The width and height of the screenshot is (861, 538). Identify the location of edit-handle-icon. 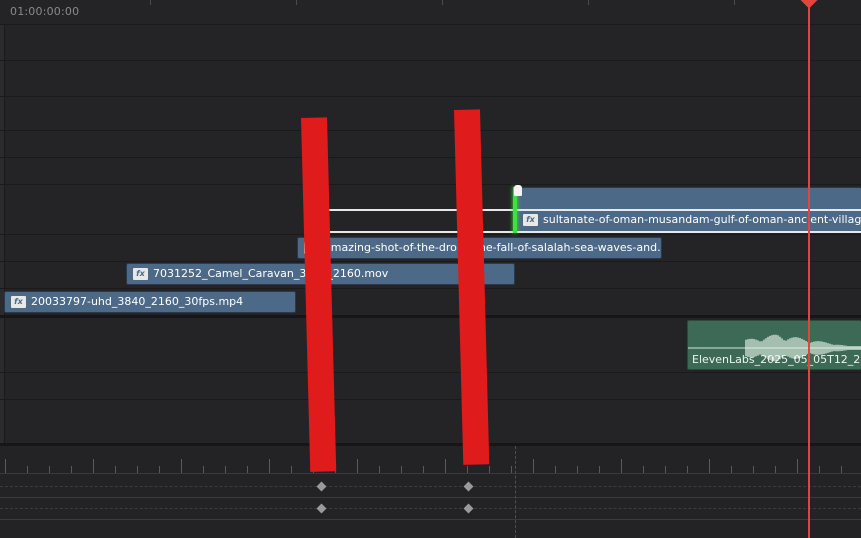
(518, 190).